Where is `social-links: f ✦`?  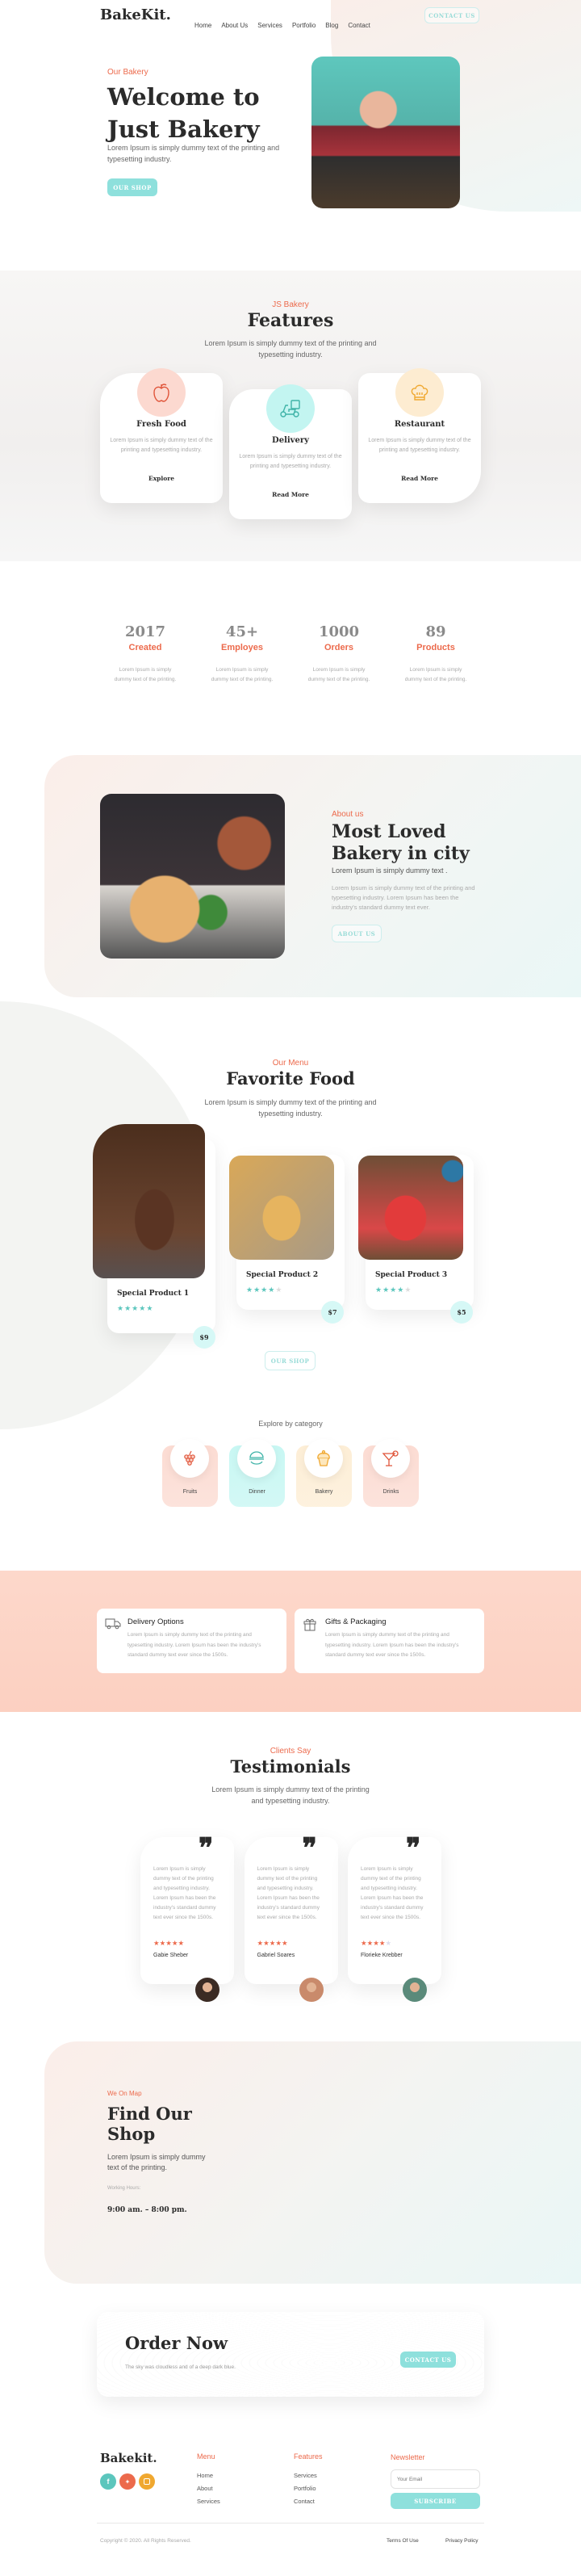 social-links: f ✦ is located at coordinates (127, 2481).